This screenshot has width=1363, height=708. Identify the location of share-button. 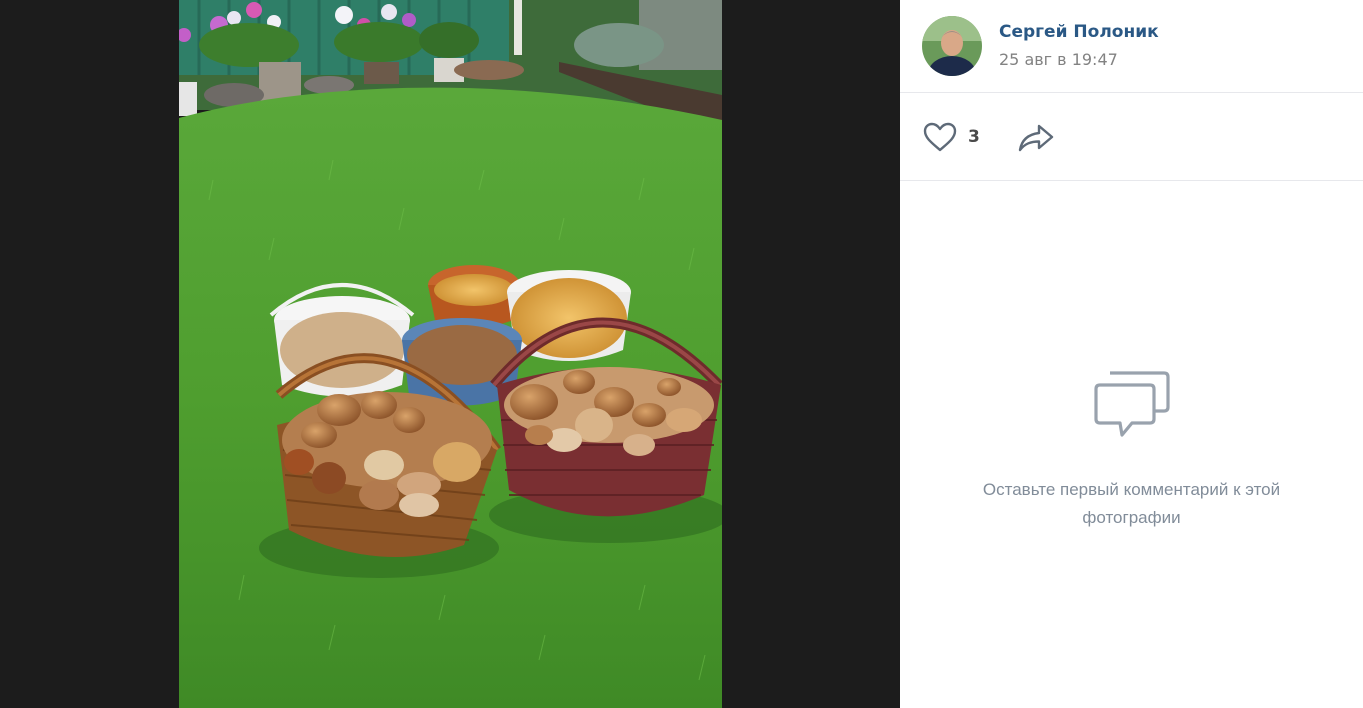
(1037, 138).